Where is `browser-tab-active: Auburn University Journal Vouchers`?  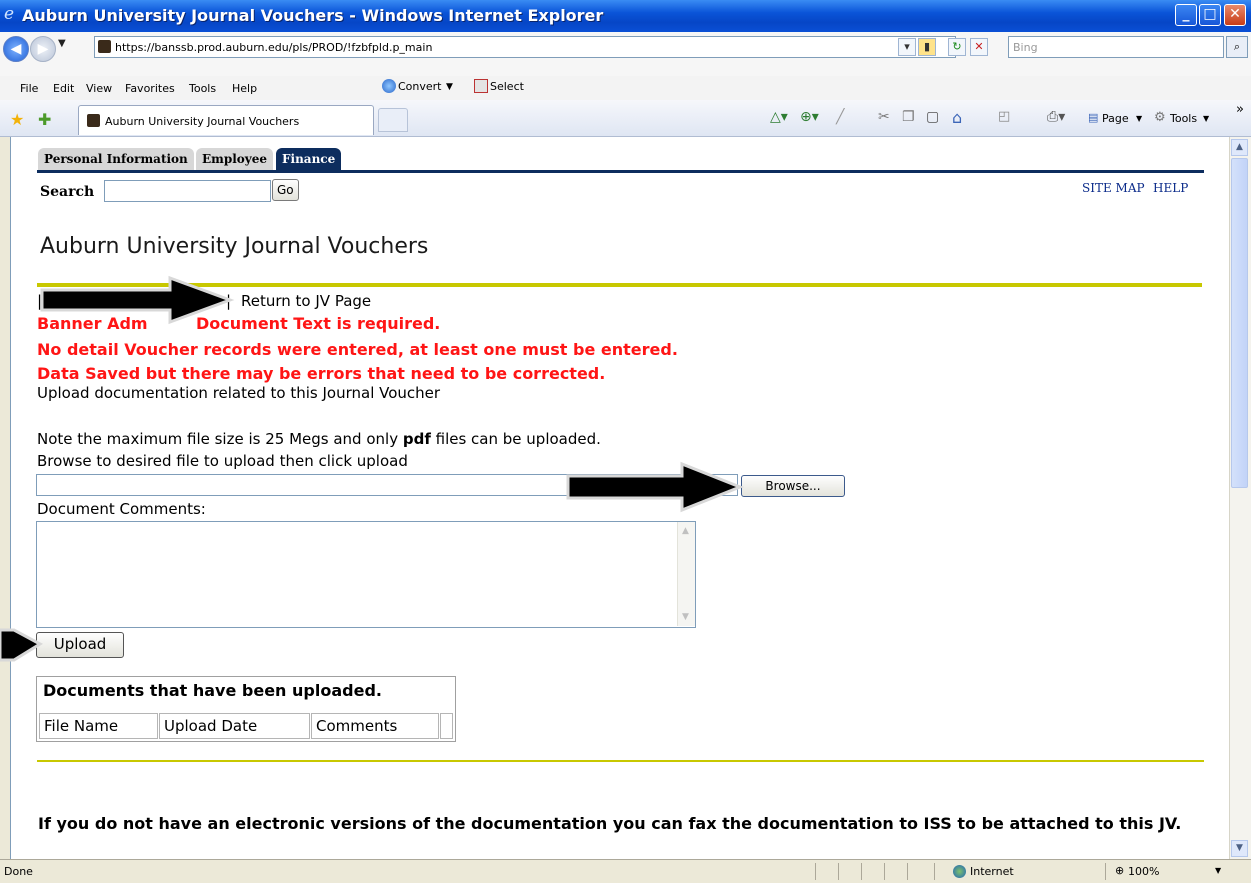 browser-tab-active: Auburn University Journal Vouchers is located at coordinates (226, 120).